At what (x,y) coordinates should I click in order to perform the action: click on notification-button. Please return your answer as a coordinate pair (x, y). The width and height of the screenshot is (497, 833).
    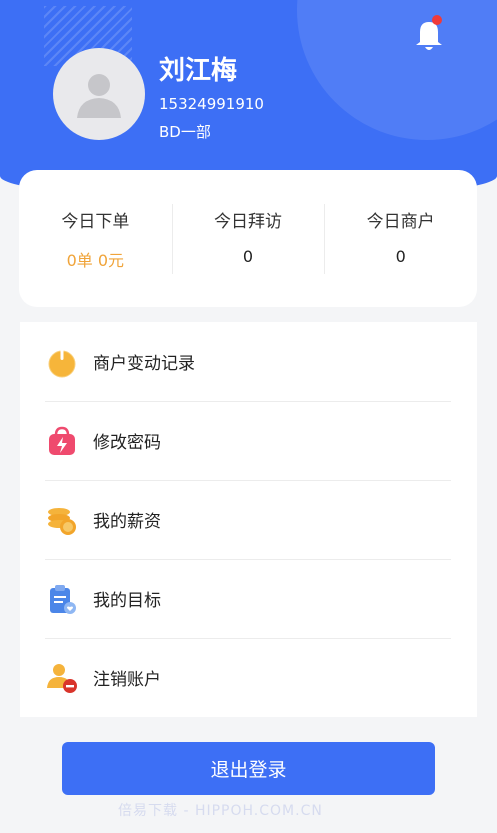
    Looking at the image, I should click on (429, 34).